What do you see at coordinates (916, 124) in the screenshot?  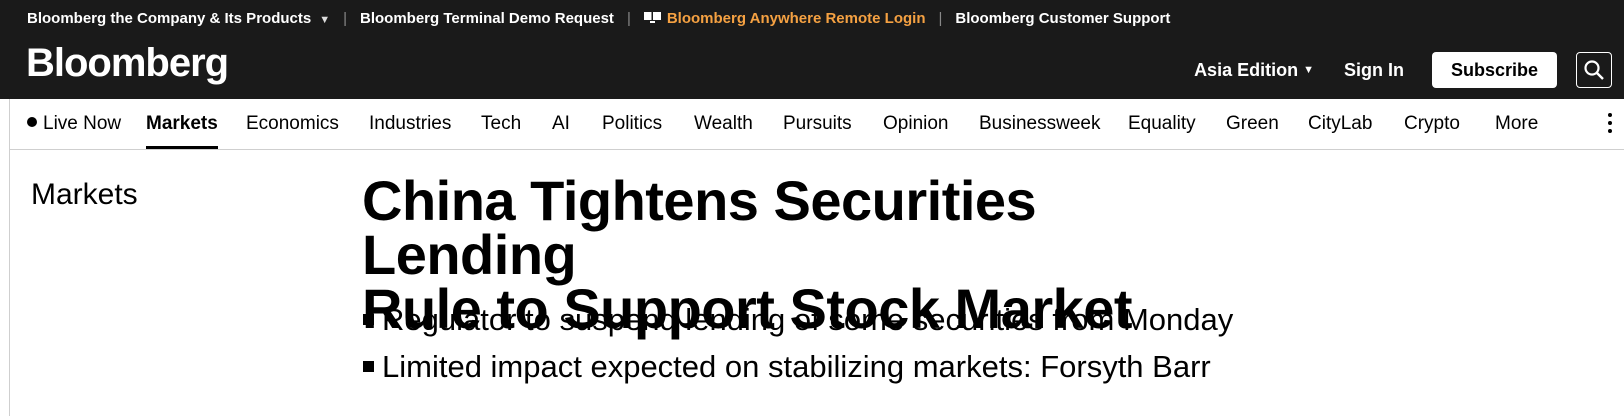 I see `nav-opinion: Opinion` at bounding box center [916, 124].